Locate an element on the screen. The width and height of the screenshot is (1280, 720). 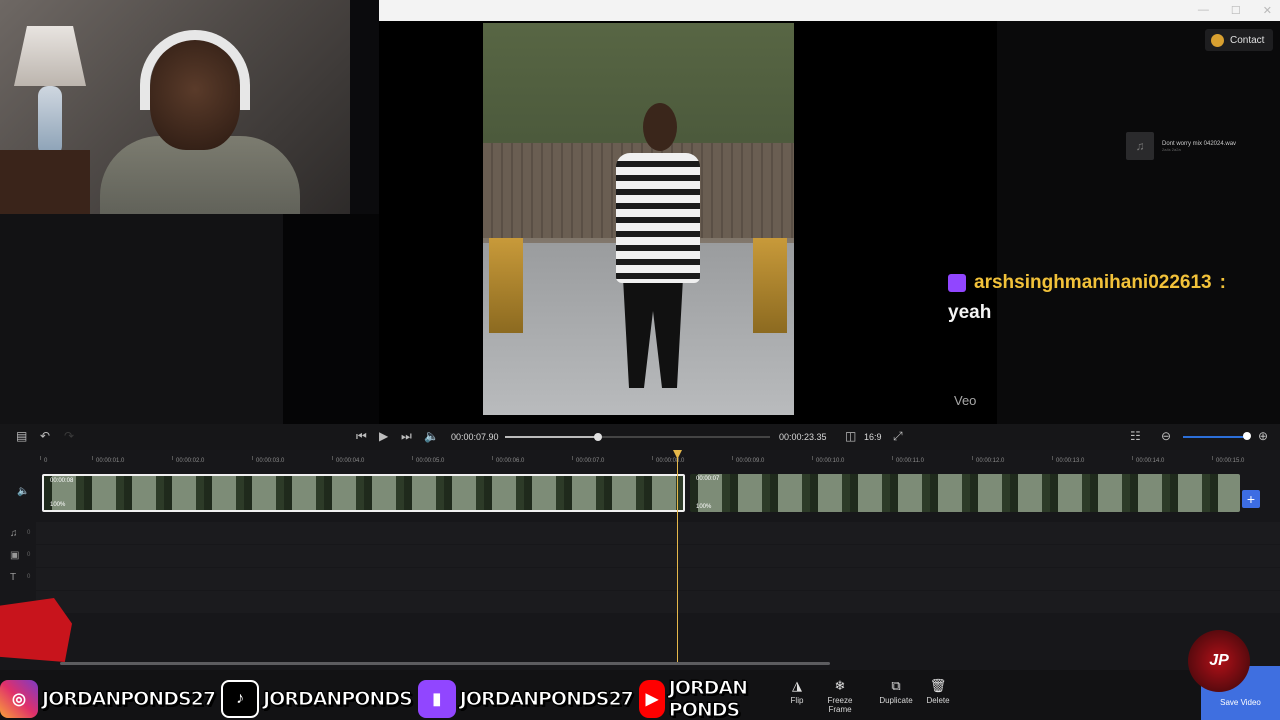
ruler-tick: 00:00:13.0 is located at coordinates (1068, 460).